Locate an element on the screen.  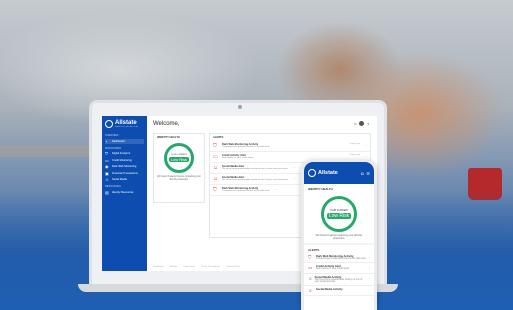
bell-icon: ◘ is located at coordinates (362, 173).